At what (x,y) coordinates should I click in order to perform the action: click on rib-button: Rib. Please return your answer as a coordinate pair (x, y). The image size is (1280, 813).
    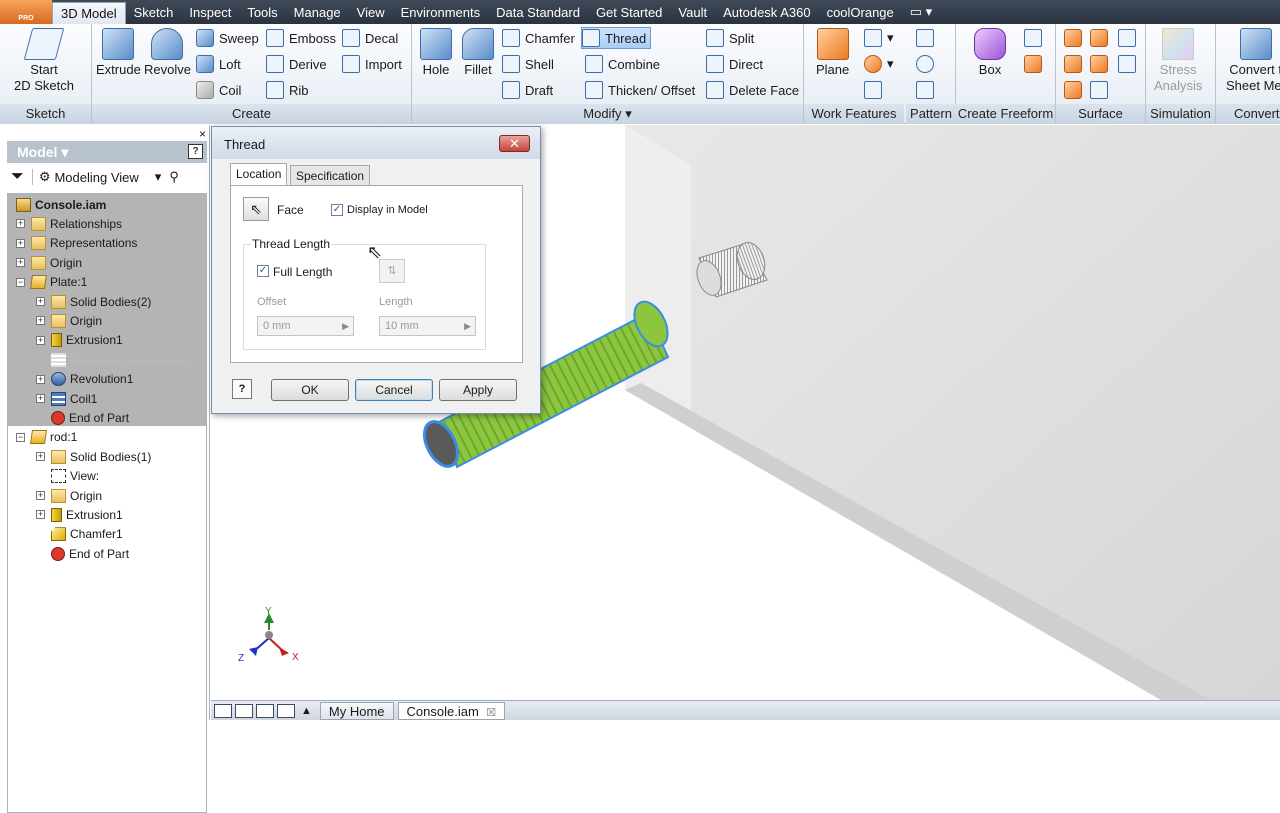
    Looking at the image, I should click on (287, 90).